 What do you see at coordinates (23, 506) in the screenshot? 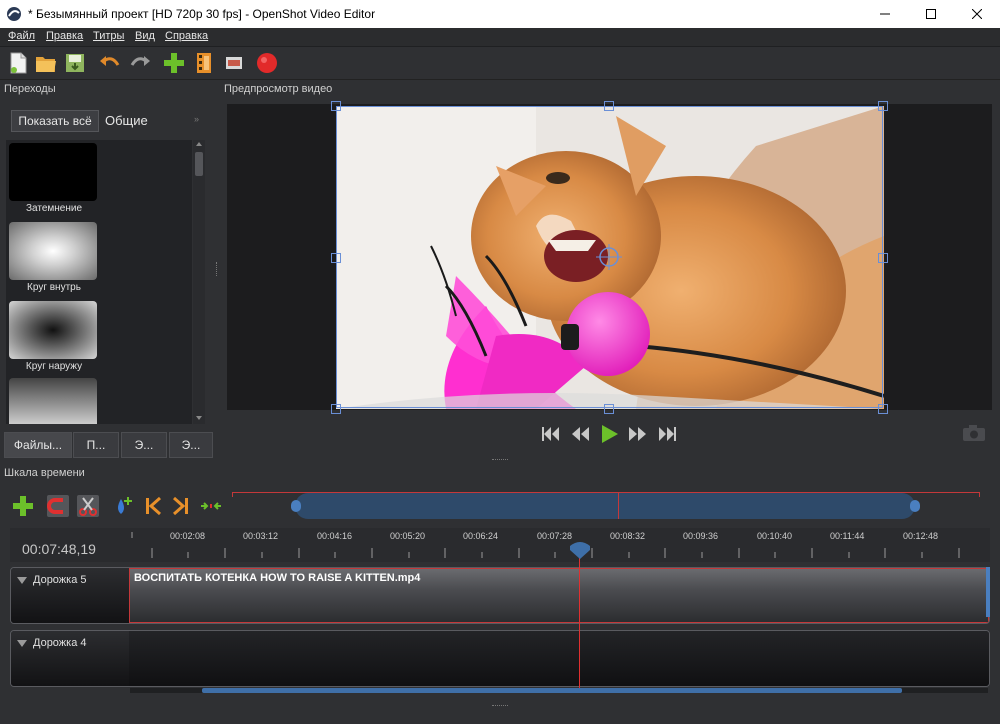
I see `add-track-icon` at bounding box center [23, 506].